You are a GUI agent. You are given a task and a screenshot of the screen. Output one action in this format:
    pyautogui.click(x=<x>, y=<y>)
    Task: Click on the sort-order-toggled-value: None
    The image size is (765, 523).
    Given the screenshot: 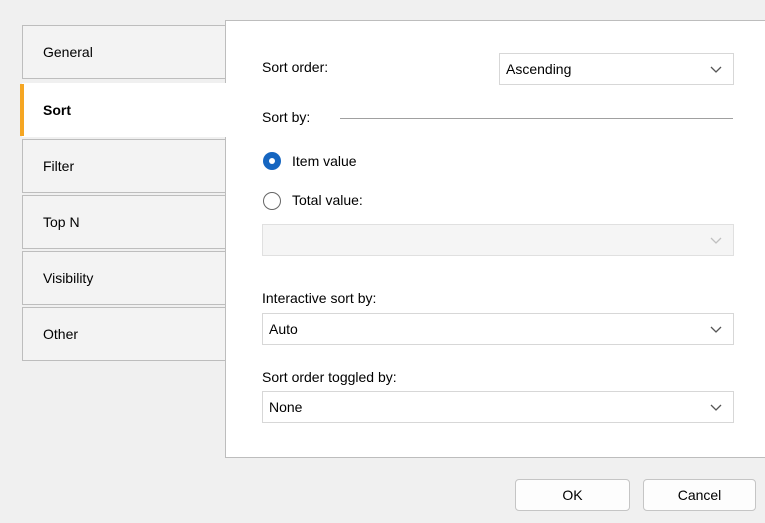 What is the action you would take?
    pyautogui.click(x=286, y=407)
    